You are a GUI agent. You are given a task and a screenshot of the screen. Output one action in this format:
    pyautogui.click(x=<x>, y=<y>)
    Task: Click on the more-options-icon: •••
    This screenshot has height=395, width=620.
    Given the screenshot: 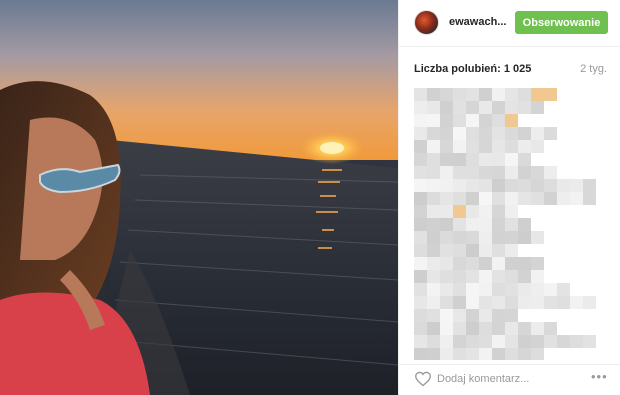 What is the action you would take?
    pyautogui.click(x=599, y=376)
    